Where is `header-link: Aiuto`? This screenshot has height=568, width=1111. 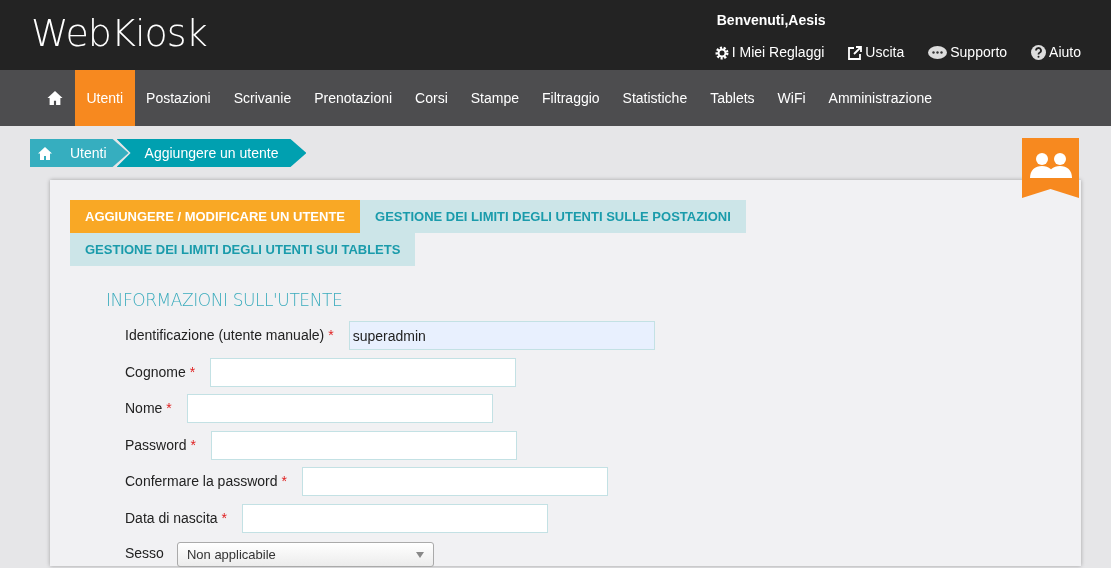
header-link: Aiuto is located at coordinates (1056, 52).